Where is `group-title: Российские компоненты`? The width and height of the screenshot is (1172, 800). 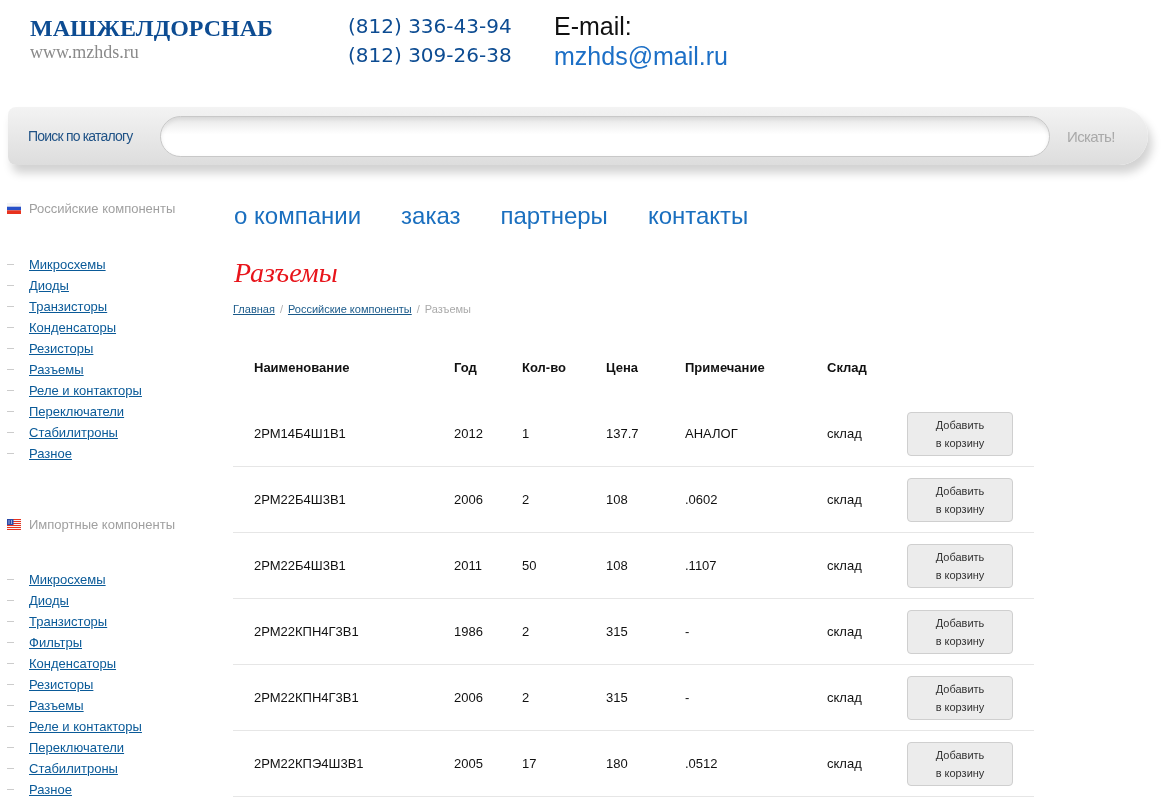
group-title: Российские компоненты is located at coordinates (102, 208).